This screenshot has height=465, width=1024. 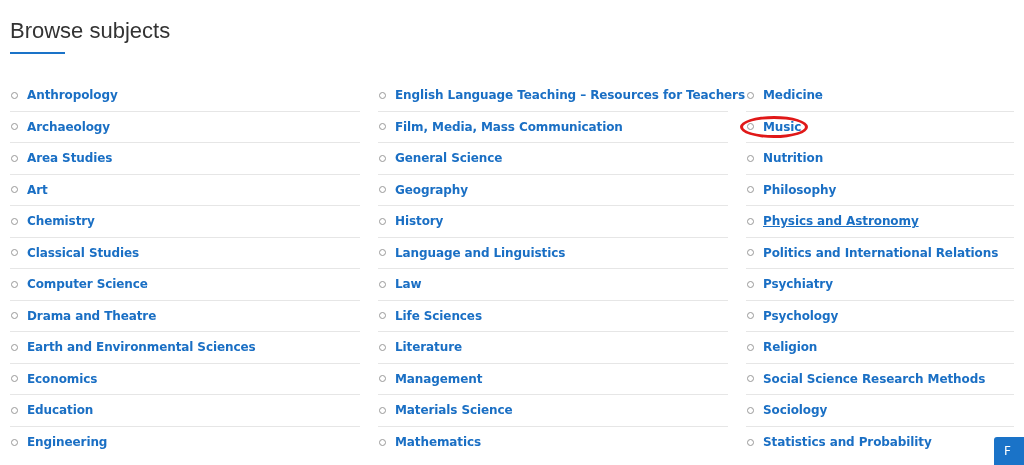 What do you see at coordinates (480, 252) in the screenshot?
I see `subject-link: Language and Linguistics` at bounding box center [480, 252].